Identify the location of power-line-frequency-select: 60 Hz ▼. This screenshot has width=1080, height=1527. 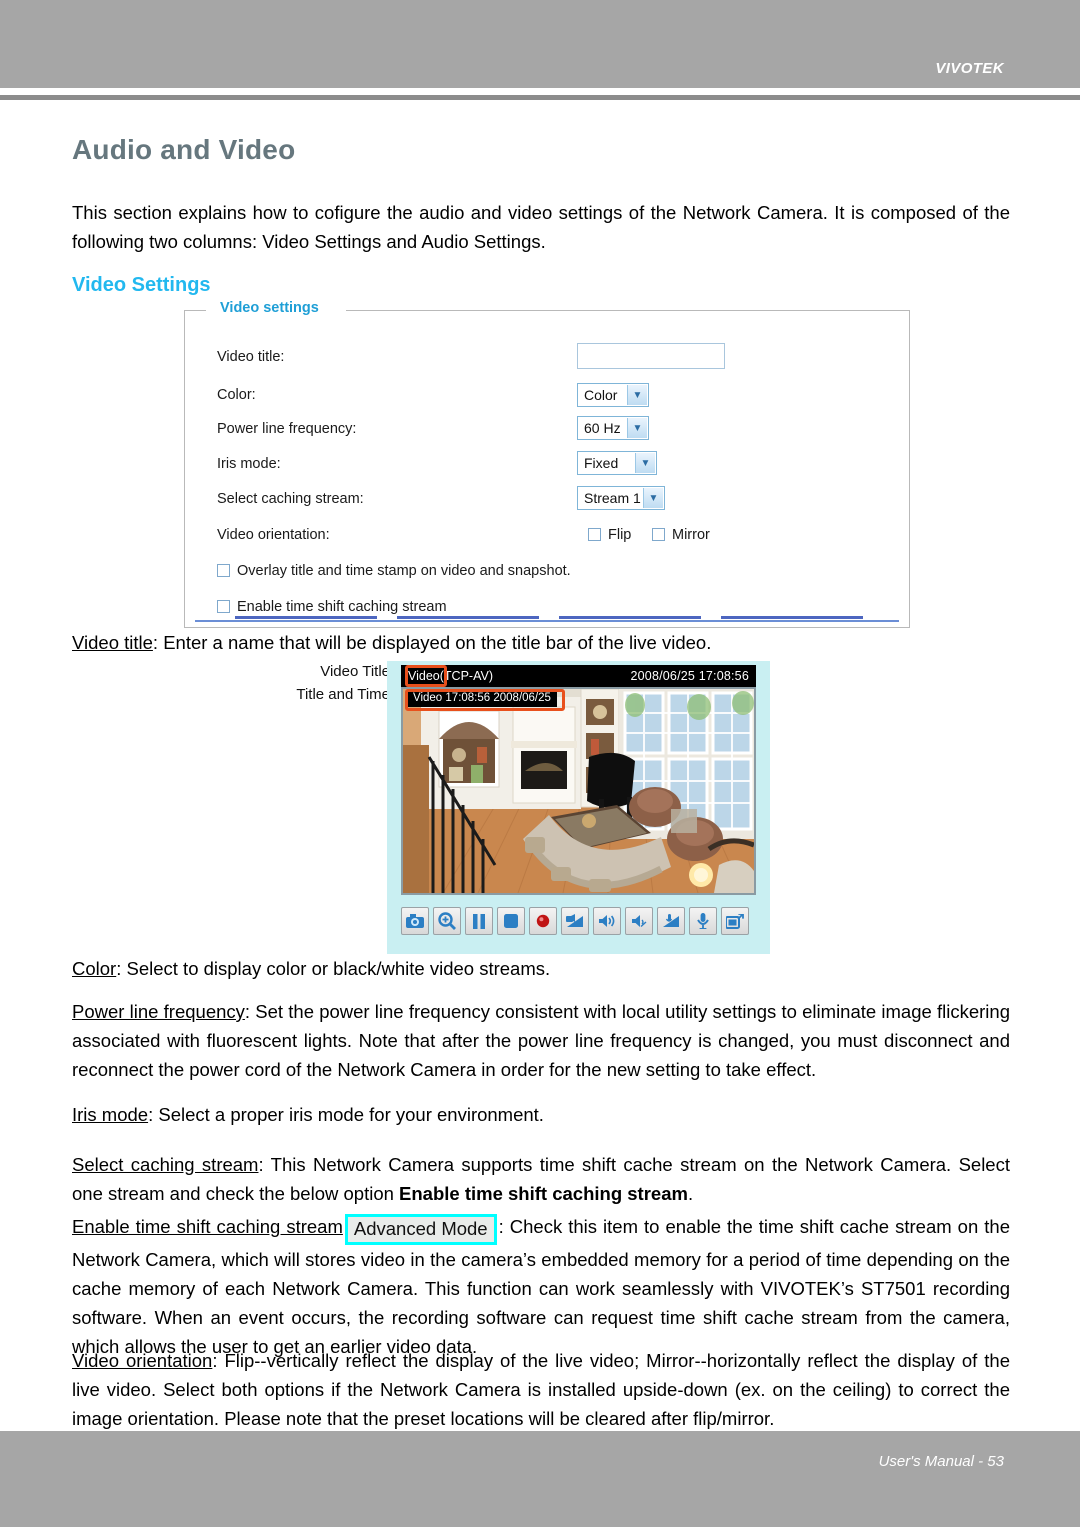
(613, 428).